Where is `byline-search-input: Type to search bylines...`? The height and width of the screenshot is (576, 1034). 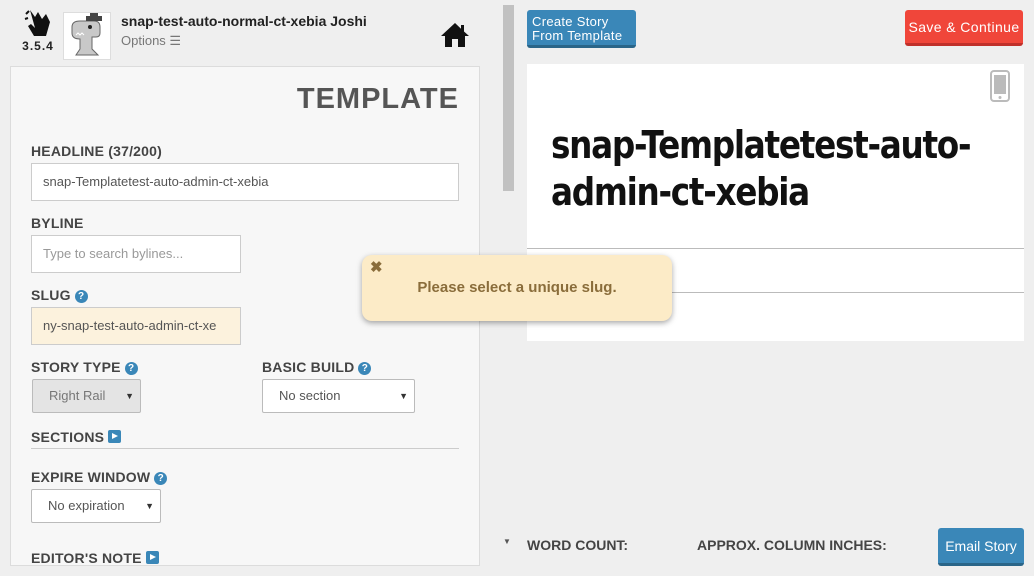
byline-search-input: Type to search bylines... is located at coordinates (136, 254).